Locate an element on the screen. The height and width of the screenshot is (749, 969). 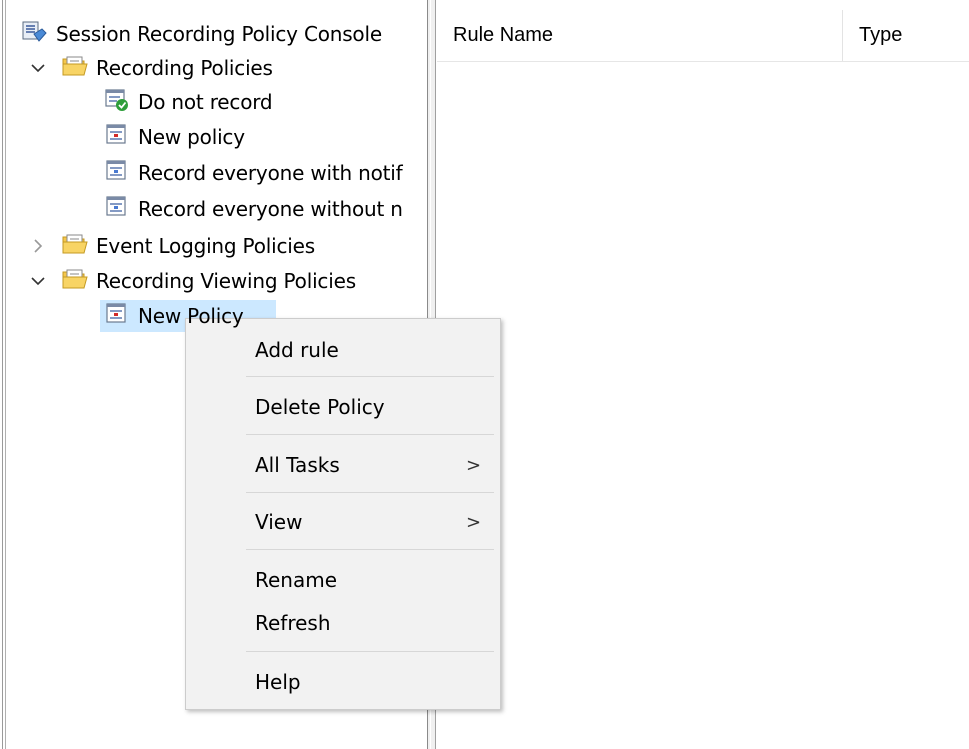
menu-item-help: Help is located at coordinates (343, 682).